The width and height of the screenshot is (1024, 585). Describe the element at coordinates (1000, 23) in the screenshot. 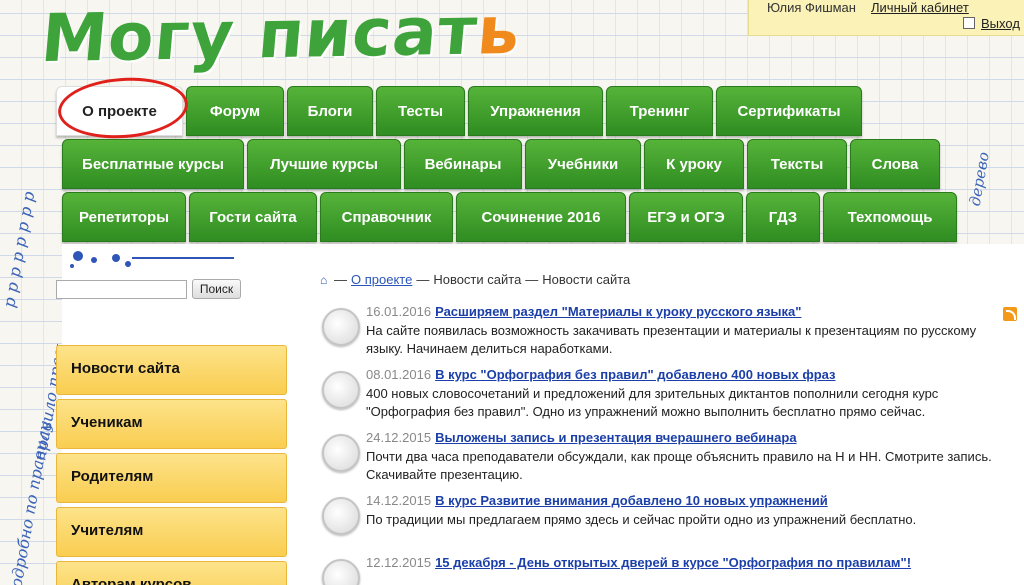

I see `logout-link: Выход` at that location.